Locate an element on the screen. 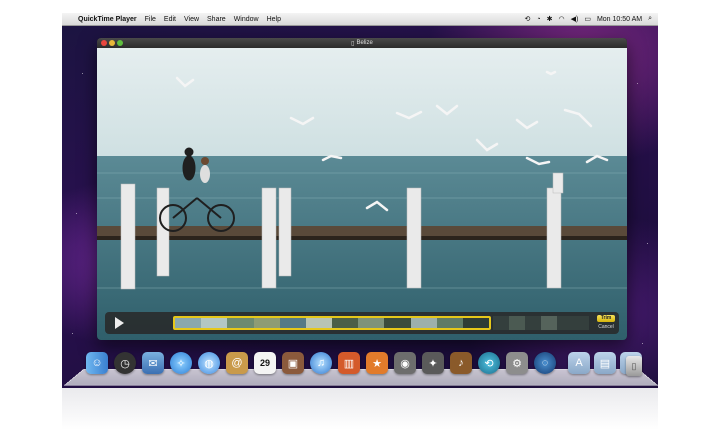 This screenshot has width=720, height=430. dock: ☺ ◷ ✉ ✧ ◍ @ 29 ▣ ♫ ▥ ★ ◉ ✦ ♪ ⟲ ⚙ ◌ A ▤ ⬇ is located at coordinates (366, 367).